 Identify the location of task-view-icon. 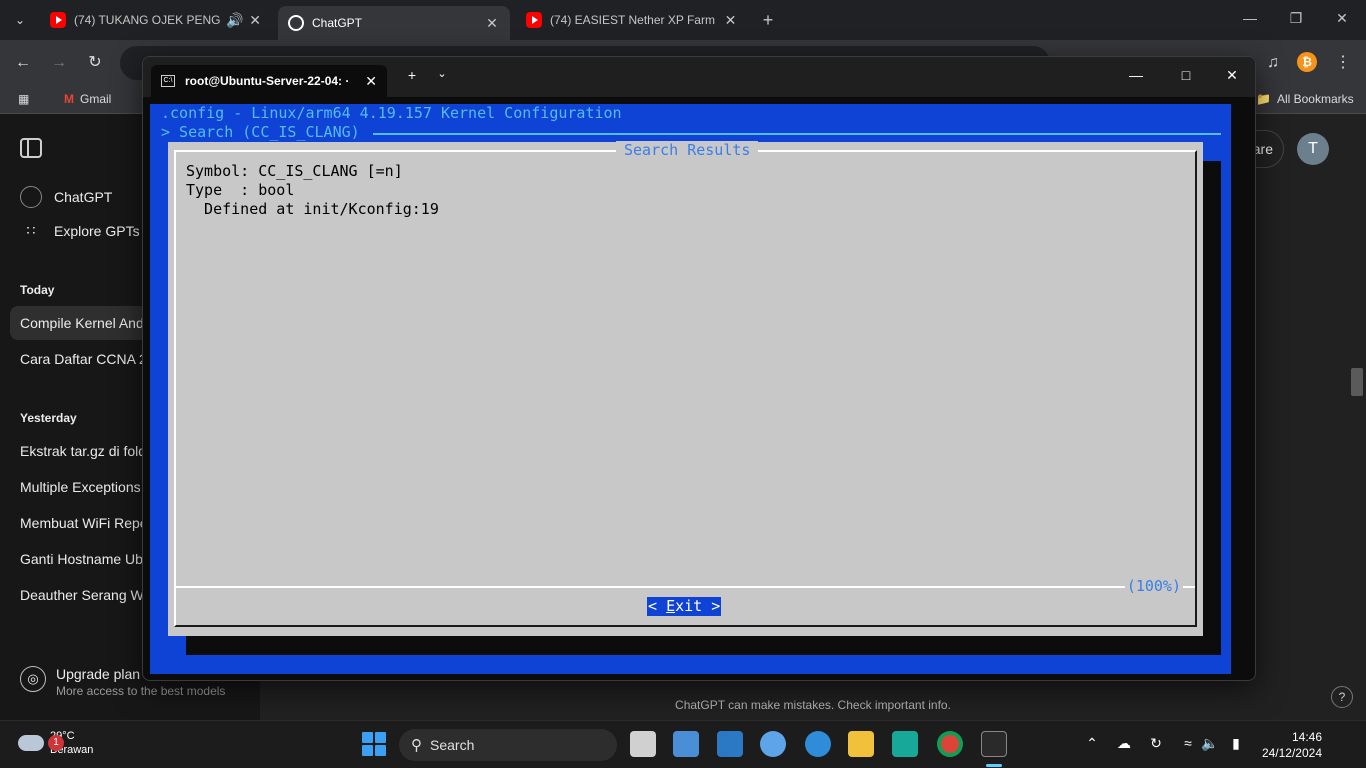
(643, 744).